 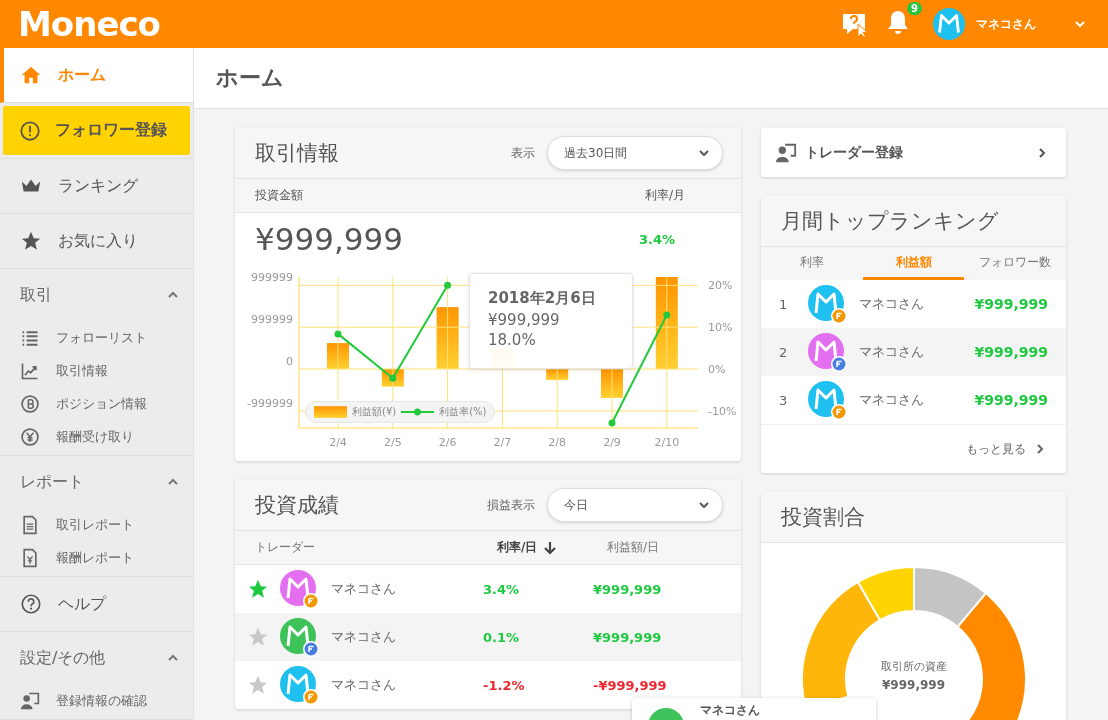 I want to click on sidebar-item: 登録情報の確認, so click(x=96, y=700).